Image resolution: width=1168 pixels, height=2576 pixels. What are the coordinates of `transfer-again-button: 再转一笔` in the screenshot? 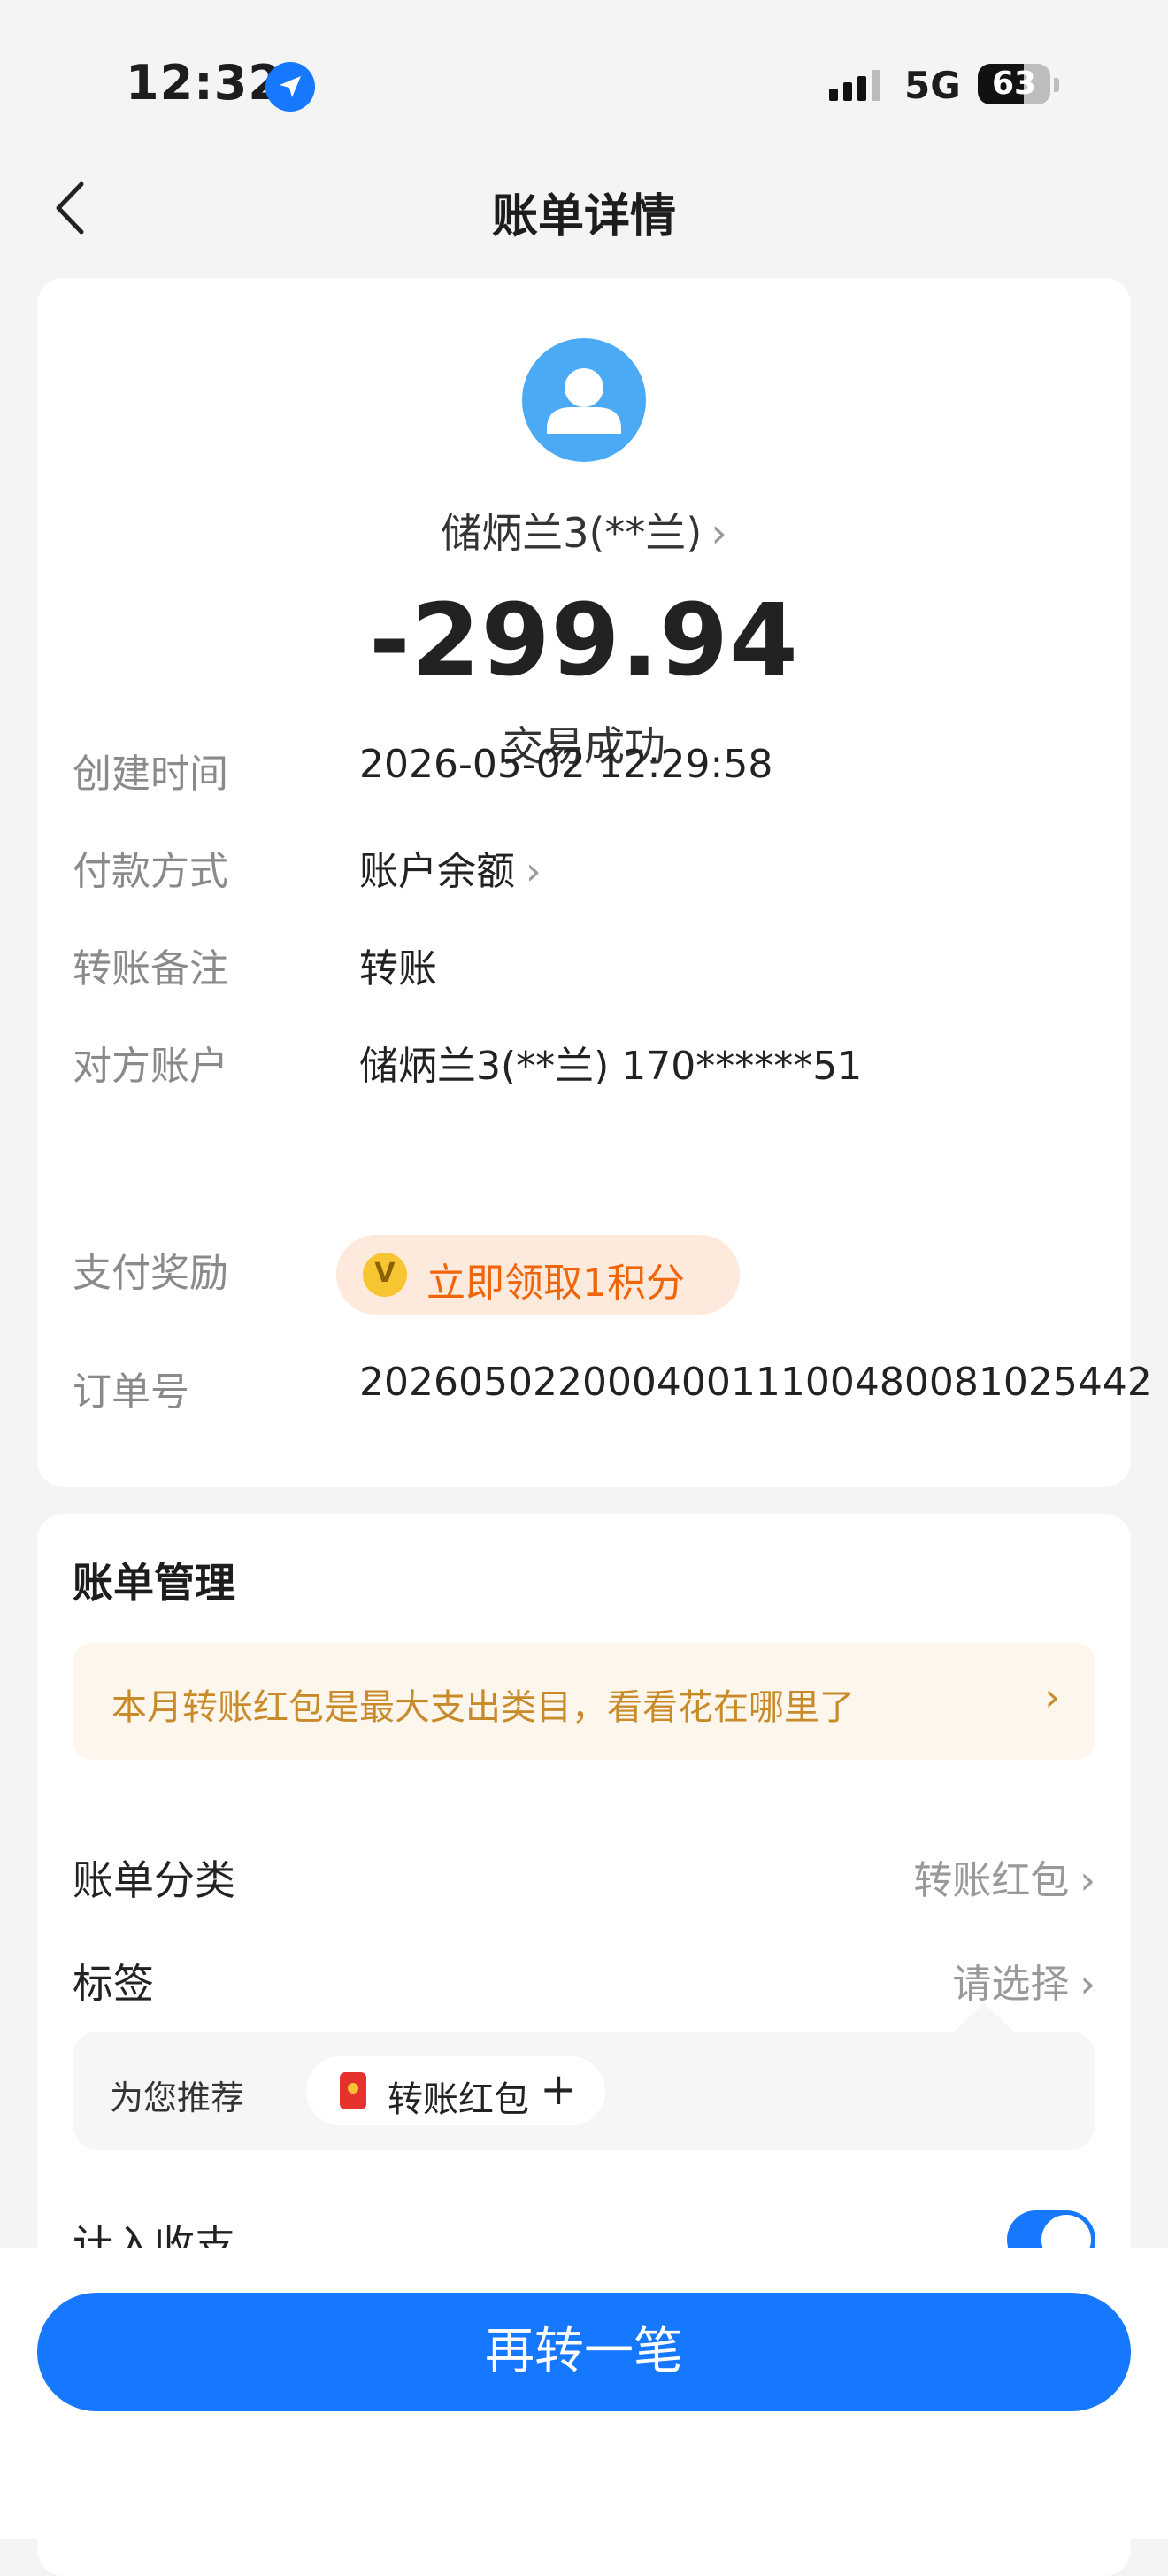 It's located at (584, 2352).